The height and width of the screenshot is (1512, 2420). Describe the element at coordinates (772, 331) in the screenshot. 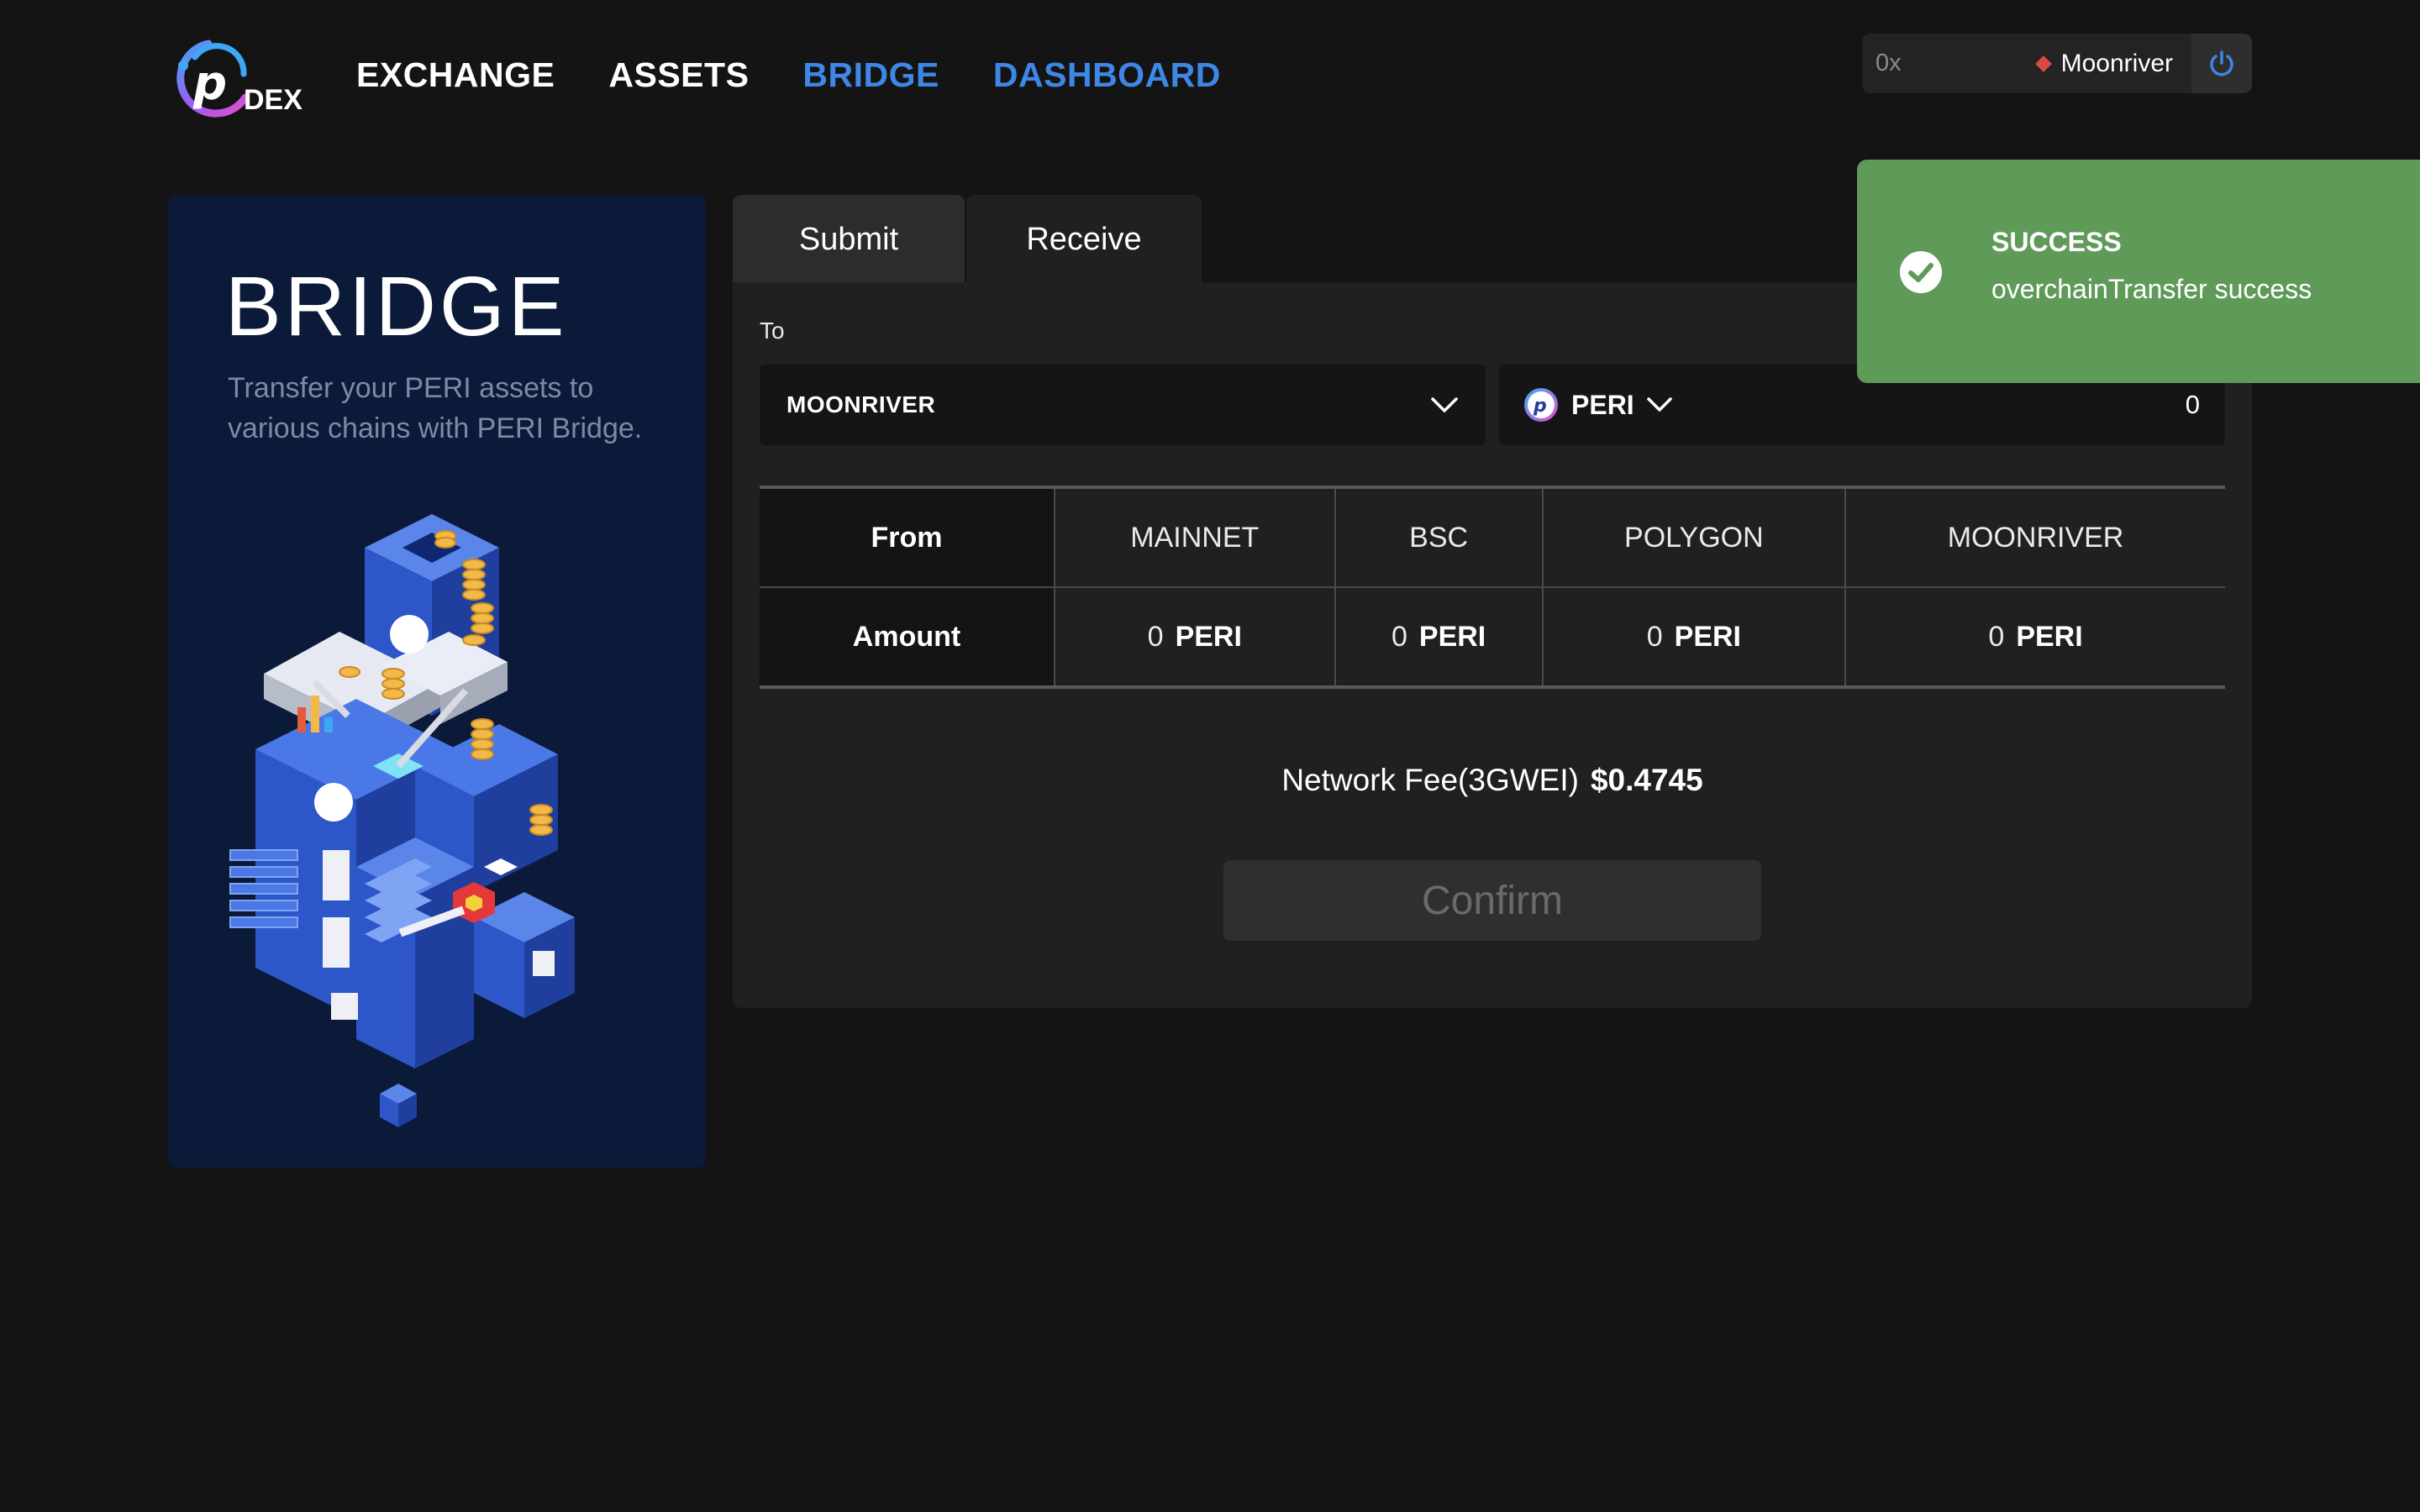

I see `to-label: To` at that location.